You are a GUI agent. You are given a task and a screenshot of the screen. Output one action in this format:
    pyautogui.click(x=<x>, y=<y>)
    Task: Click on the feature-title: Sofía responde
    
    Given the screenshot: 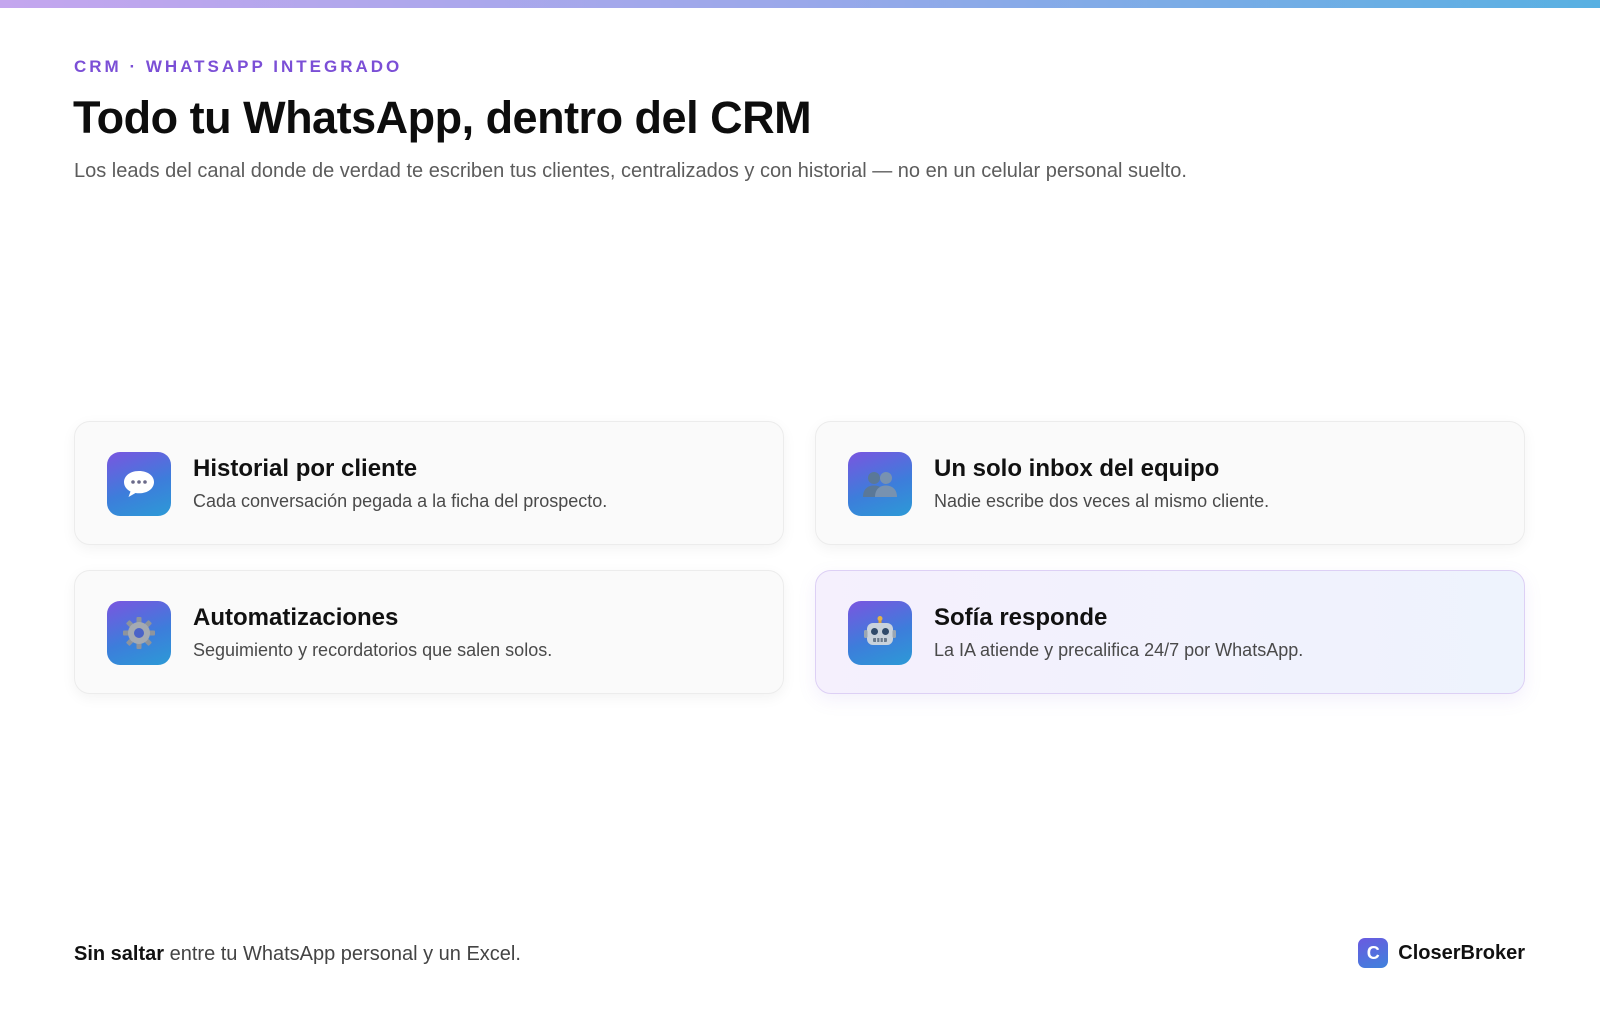 What is the action you would take?
    pyautogui.click(x=1021, y=617)
    